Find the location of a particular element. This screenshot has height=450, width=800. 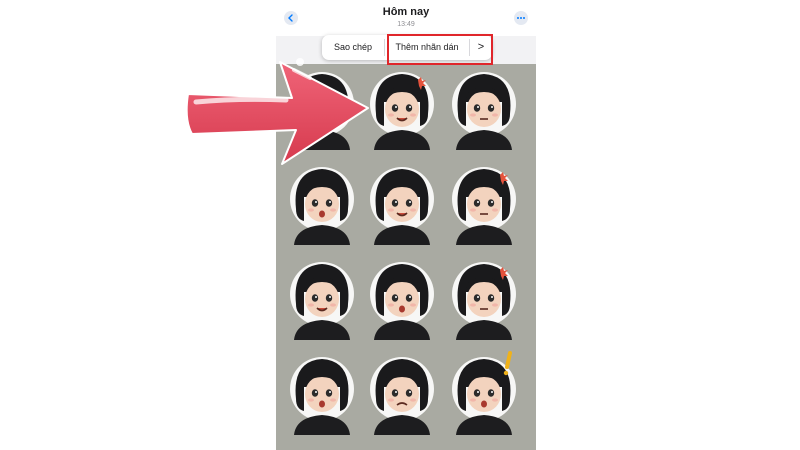

pointer-arrow-icon is located at coordinates (277, 111).